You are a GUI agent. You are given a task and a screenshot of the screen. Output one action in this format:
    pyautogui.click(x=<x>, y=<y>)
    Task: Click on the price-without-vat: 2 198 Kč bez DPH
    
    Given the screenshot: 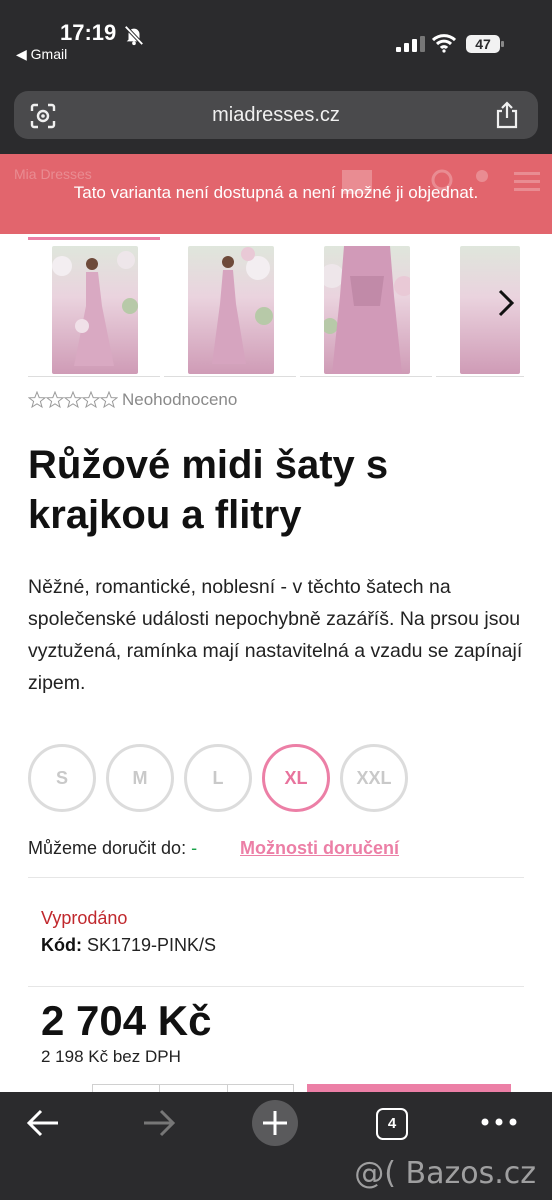 What is the action you would take?
    pyautogui.click(x=111, y=1056)
    